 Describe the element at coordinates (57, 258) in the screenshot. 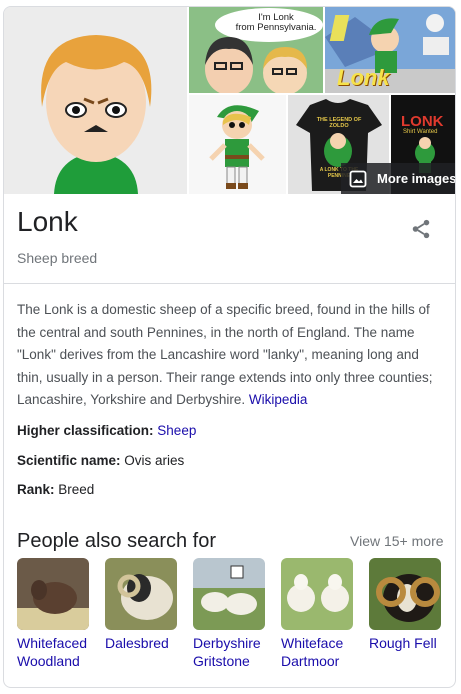

I see `entity-subtitle: Sheep breed` at that location.